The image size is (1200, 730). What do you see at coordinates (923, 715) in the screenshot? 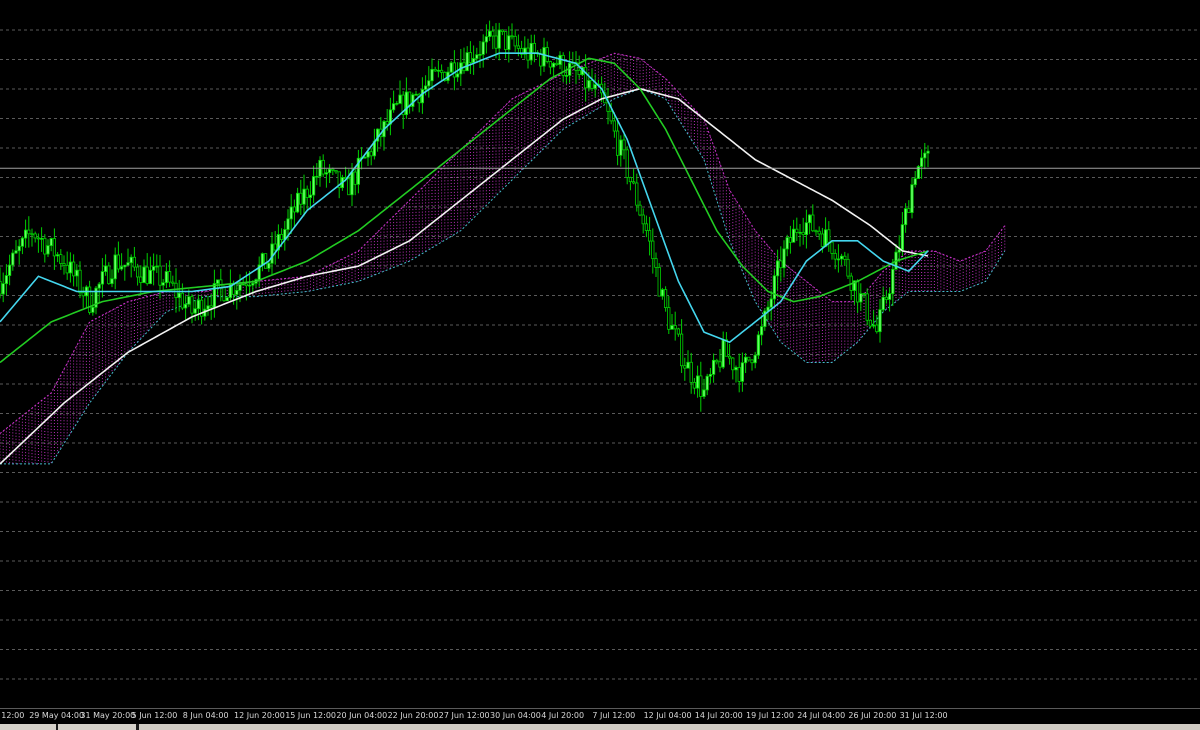
I see `time-tick-label: 31 Jul 12:00` at bounding box center [923, 715].